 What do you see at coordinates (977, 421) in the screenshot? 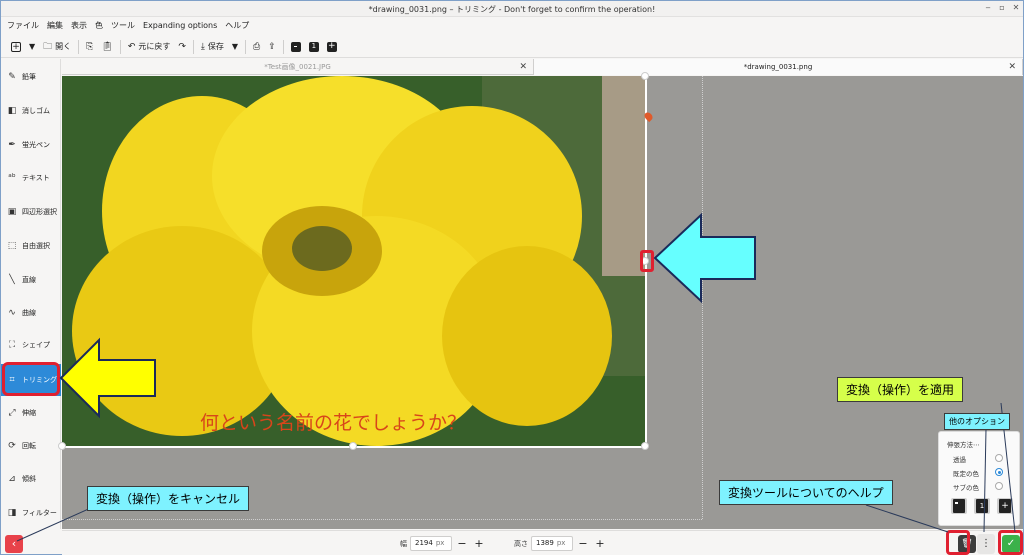
I see `other-options-annotation: 他のオプション` at bounding box center [977, 421].